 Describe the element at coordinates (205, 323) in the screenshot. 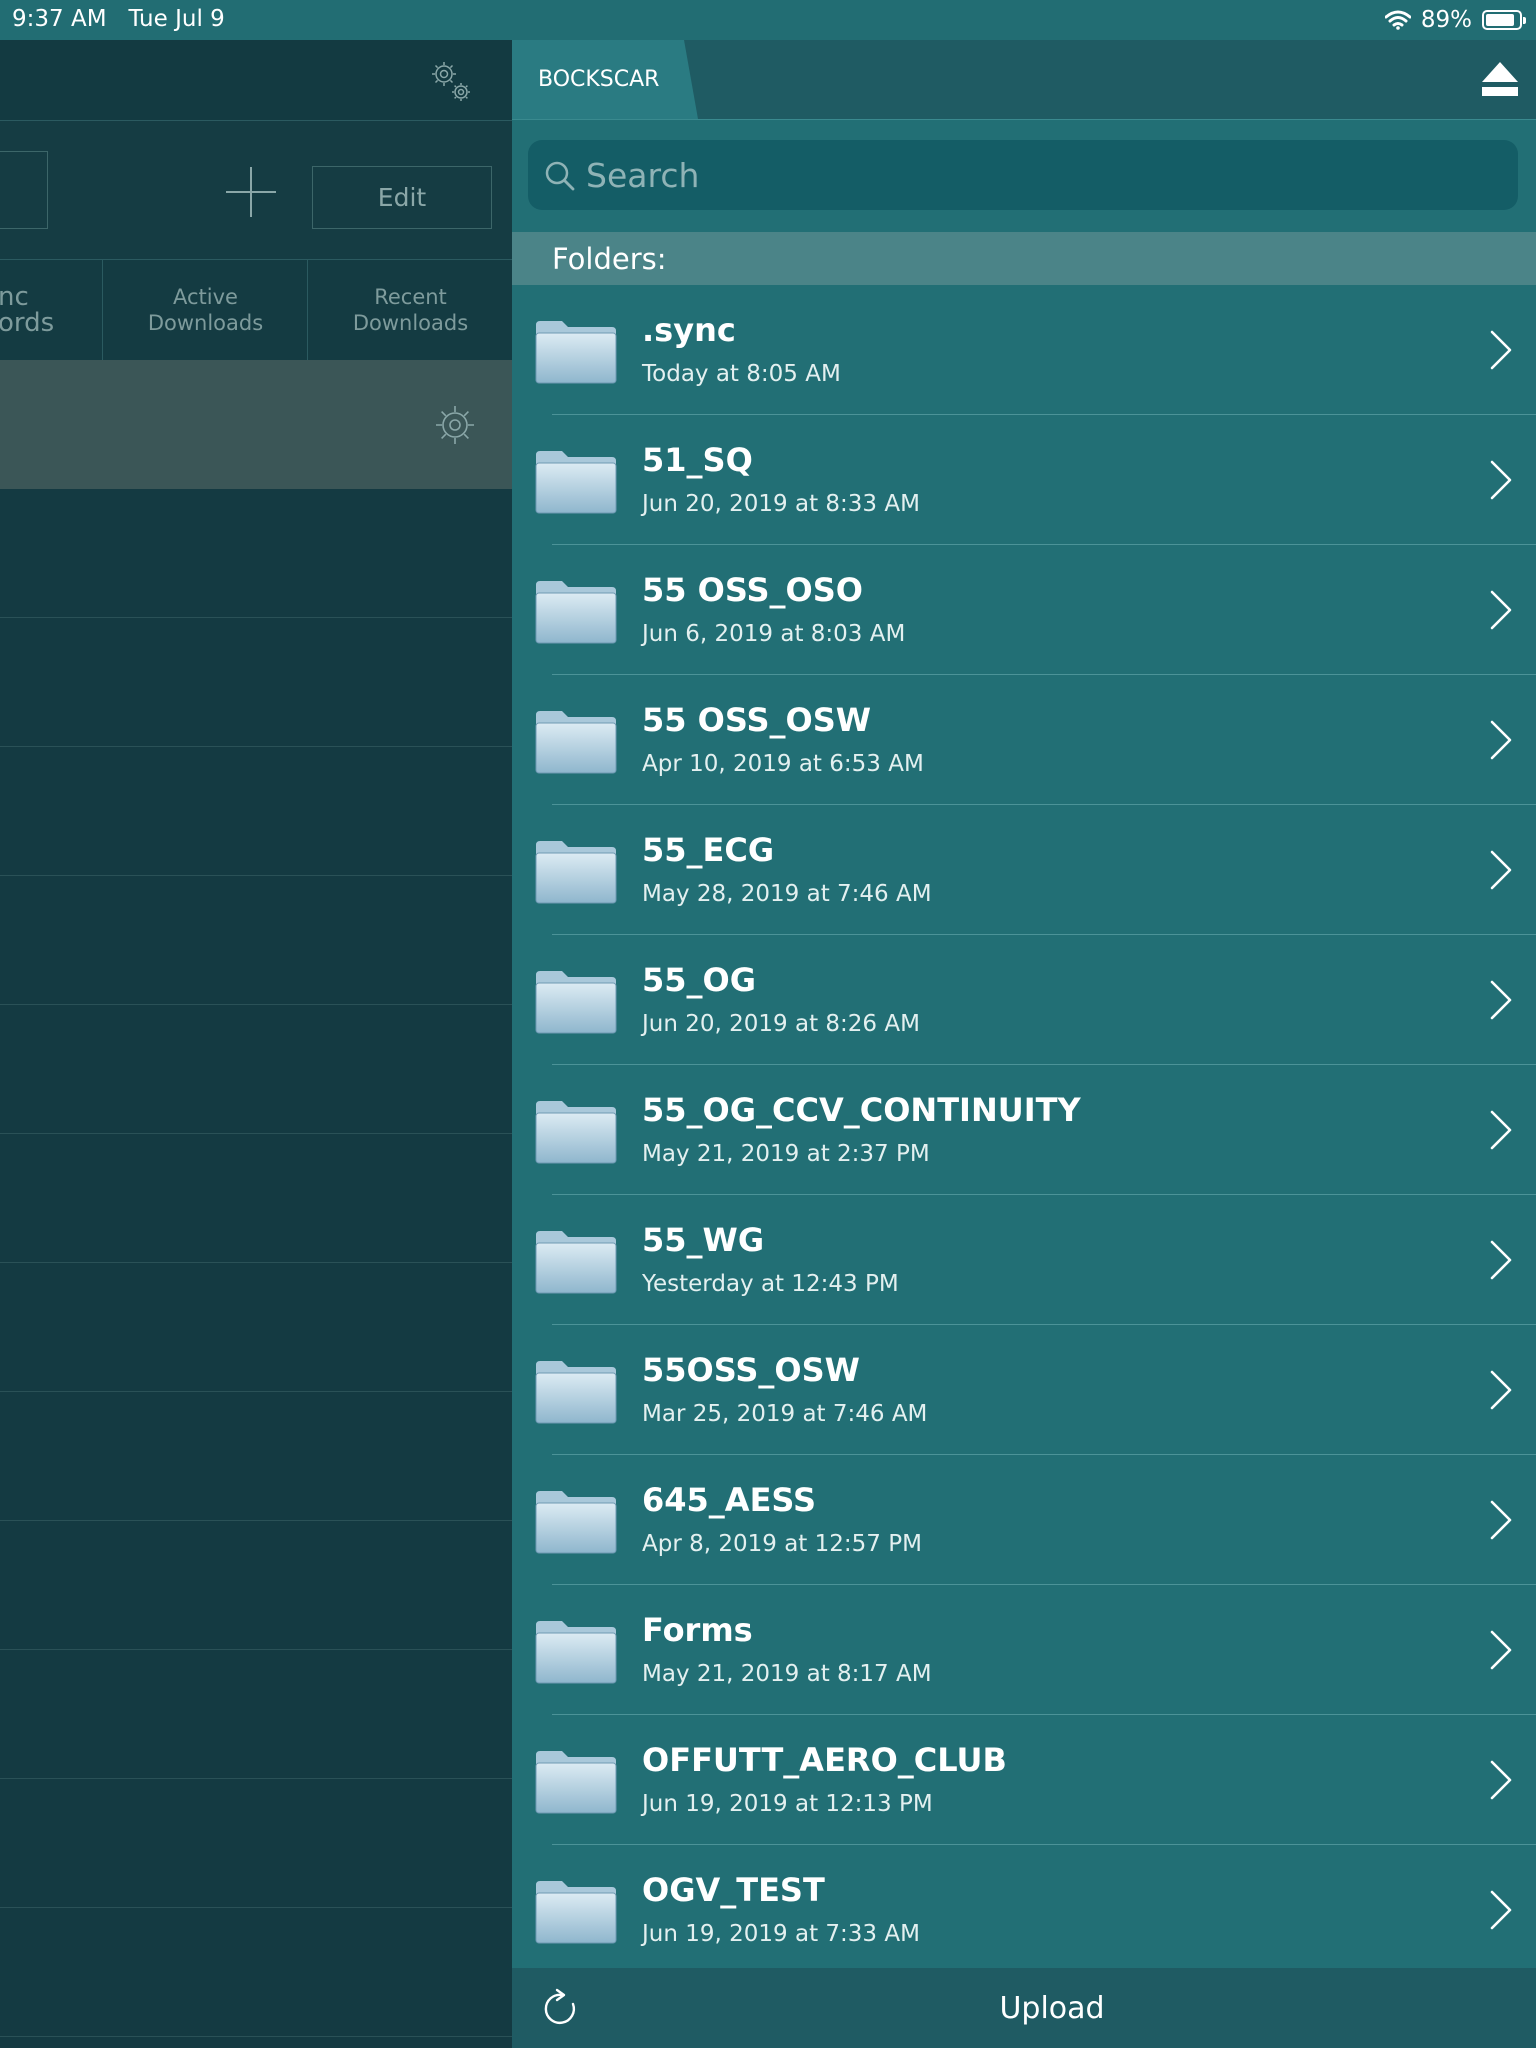

I see `tab-active-line2: Downloads` at that location.